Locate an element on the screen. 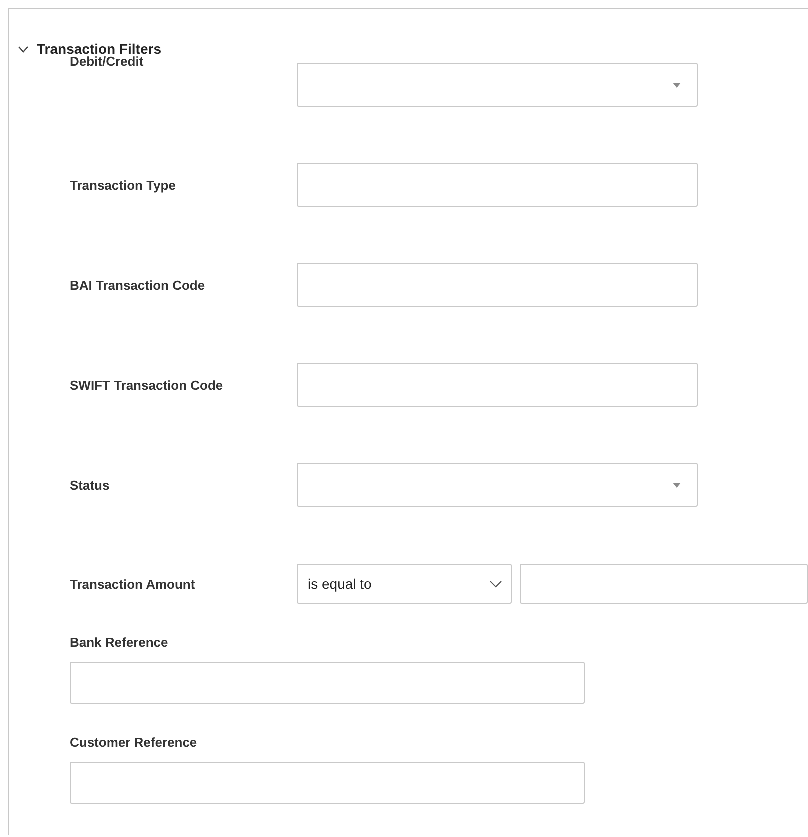 This screenshot has width=808, height=837. field-label: SWIFT Transaction Code is located at coordinates (147, 385).